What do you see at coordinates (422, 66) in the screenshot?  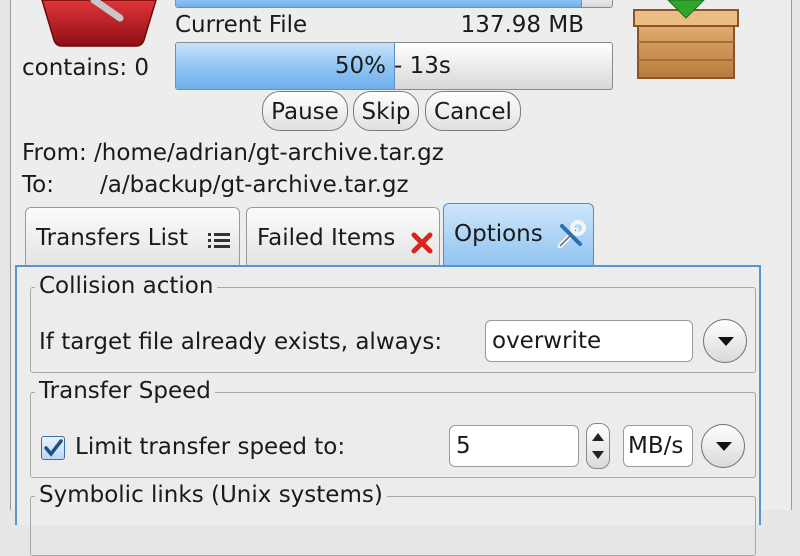 I see `file-eta: - 13s` at bounding box center [422, 66].